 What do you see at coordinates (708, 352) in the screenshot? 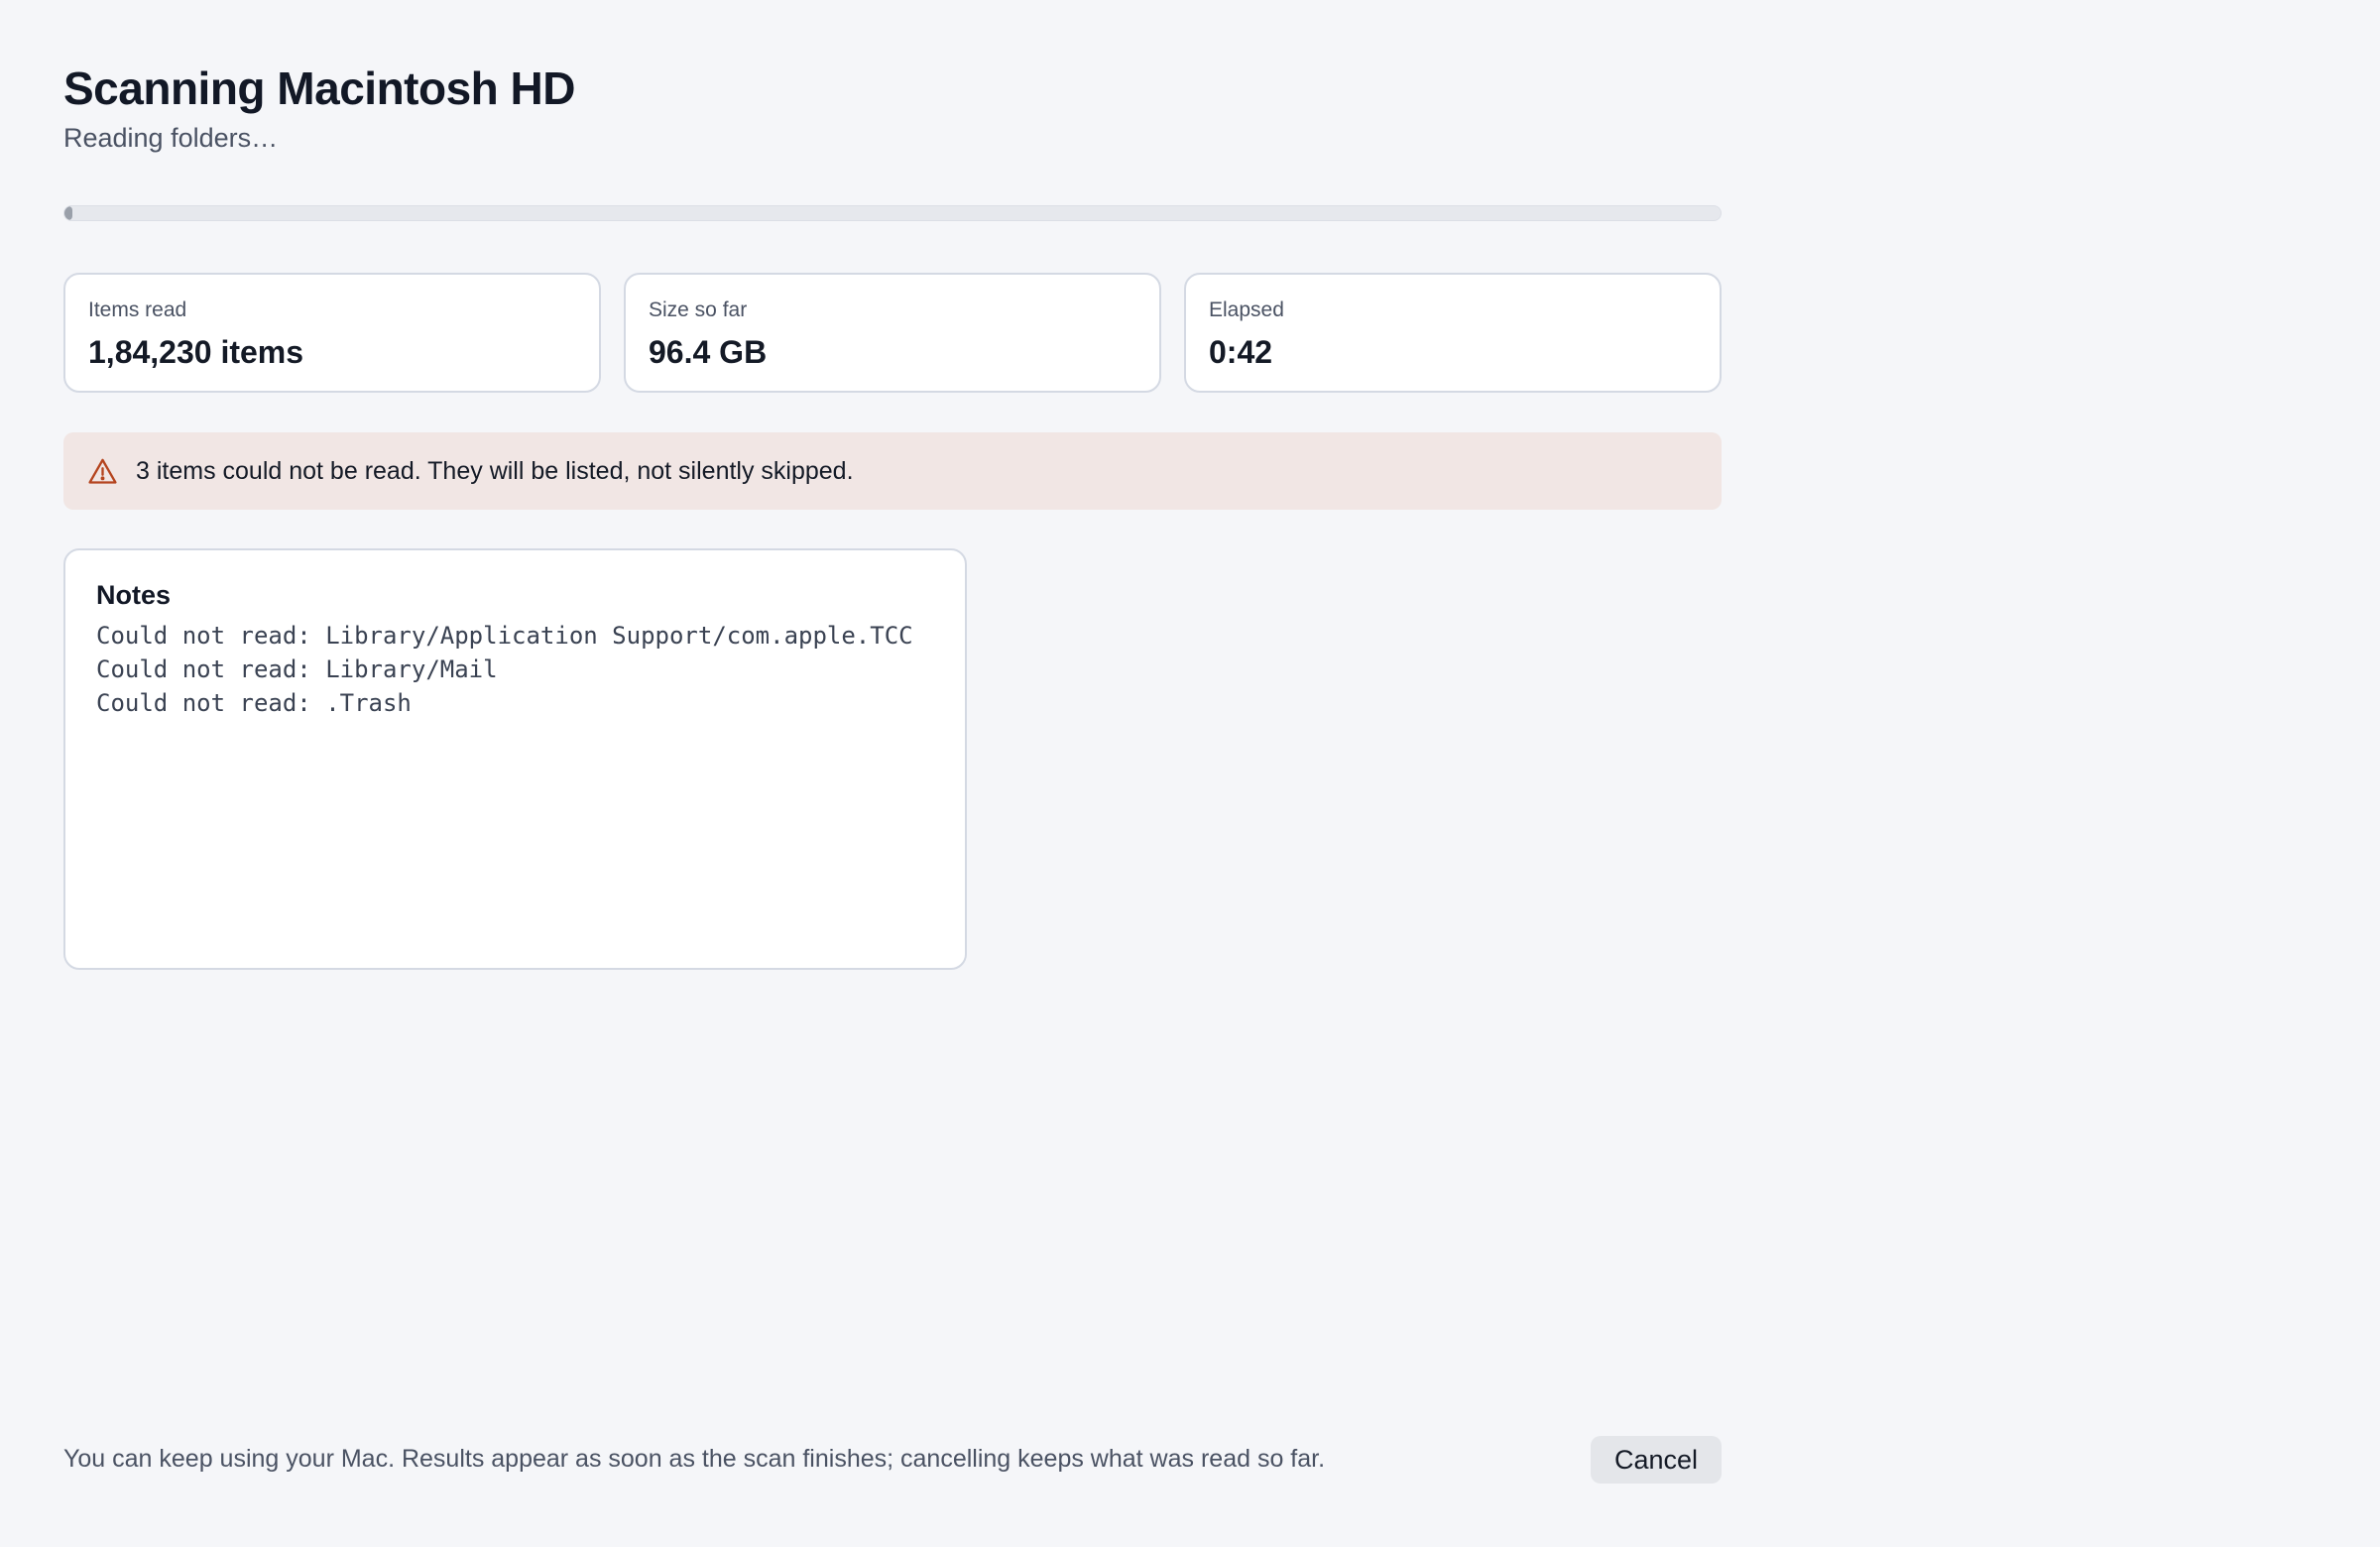
I see `stat-value: 96.4 GB` at bounding box center [708, 352].